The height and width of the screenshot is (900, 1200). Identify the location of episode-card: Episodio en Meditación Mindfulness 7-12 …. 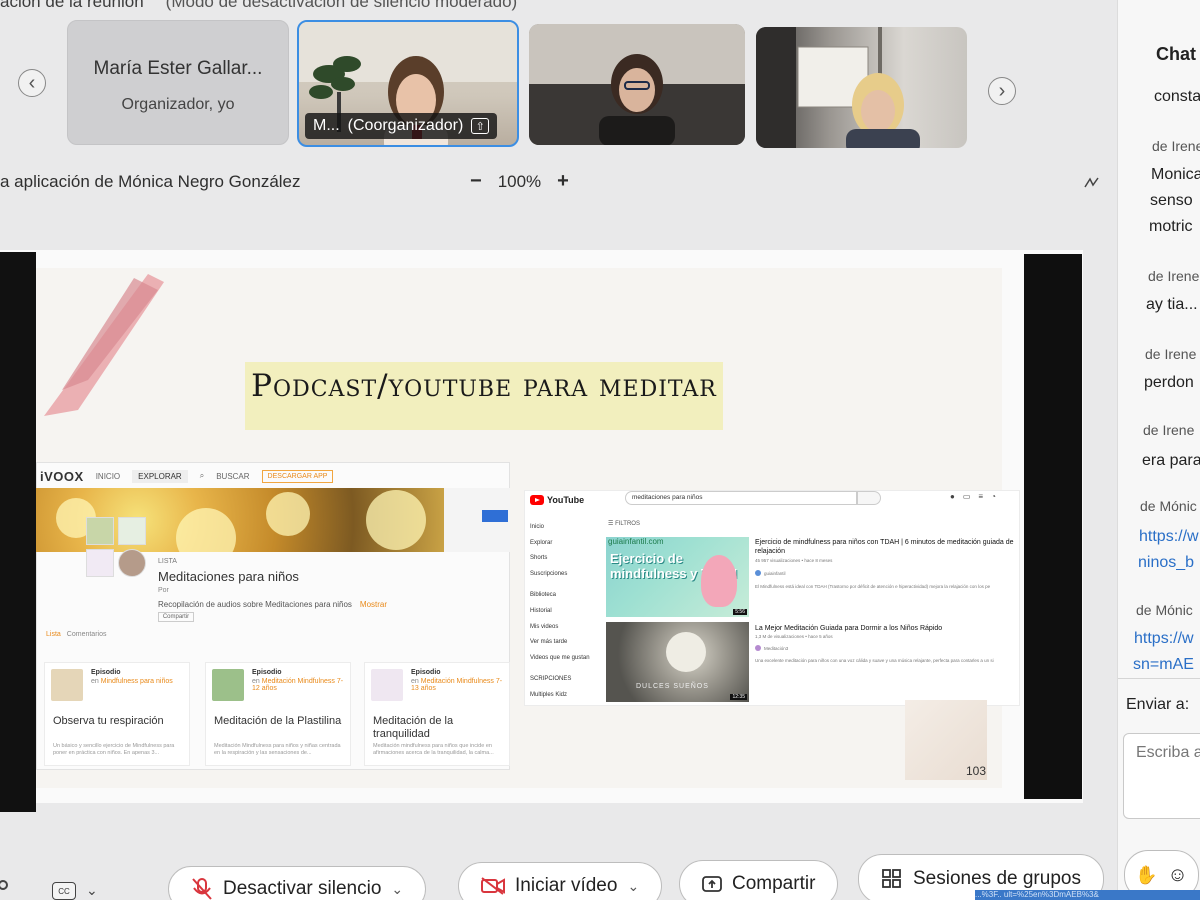
(278, 714).